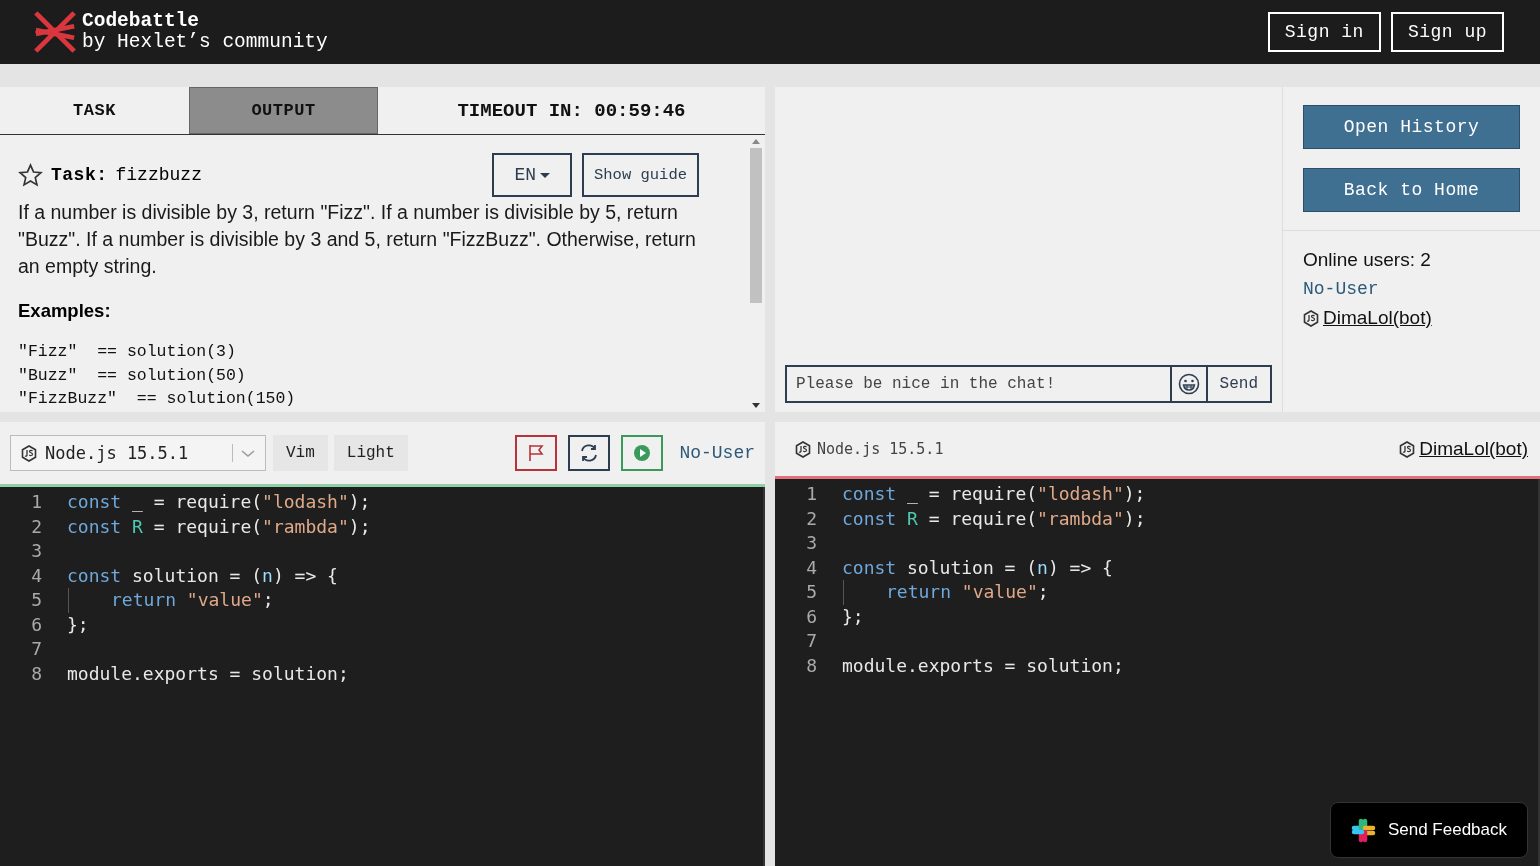 This screenshot has width=1540, height=866. I want to click on example-line: "Buzz" == solution(50), so click(132, 375).